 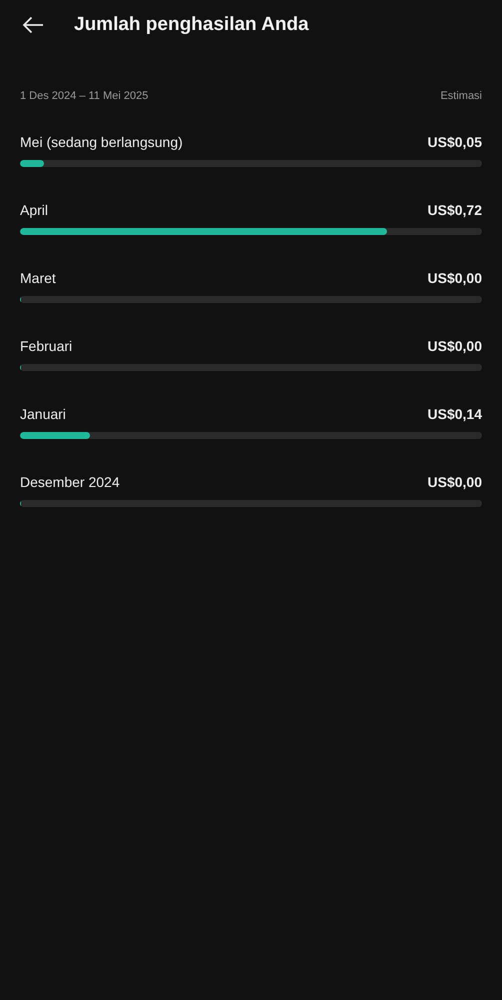 What do you see at coordinates (38, 278) in the screenshot?
I see `month-label: Maret` at bounding box center [38, 278].